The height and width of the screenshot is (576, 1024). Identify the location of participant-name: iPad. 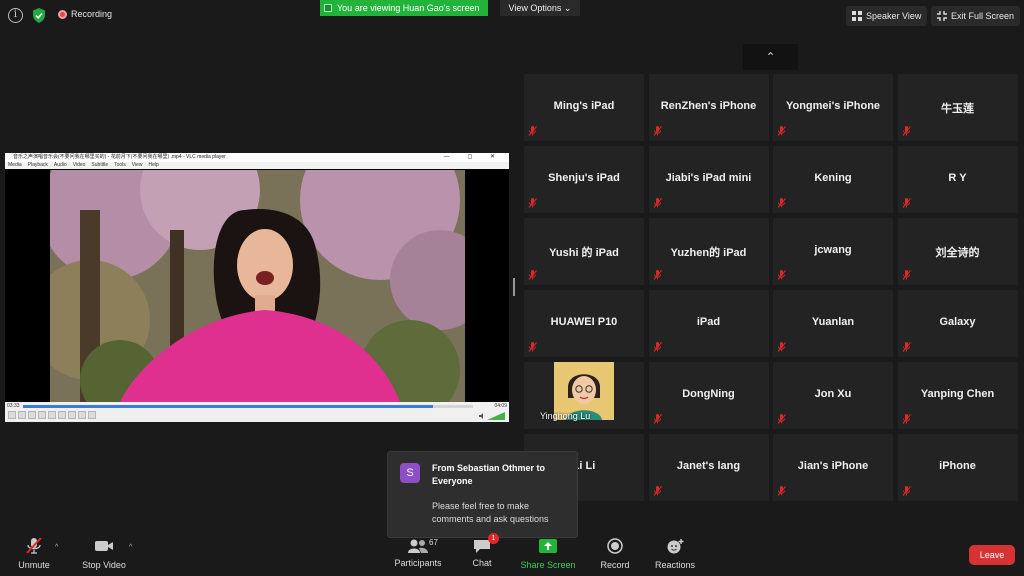
(708, 322).